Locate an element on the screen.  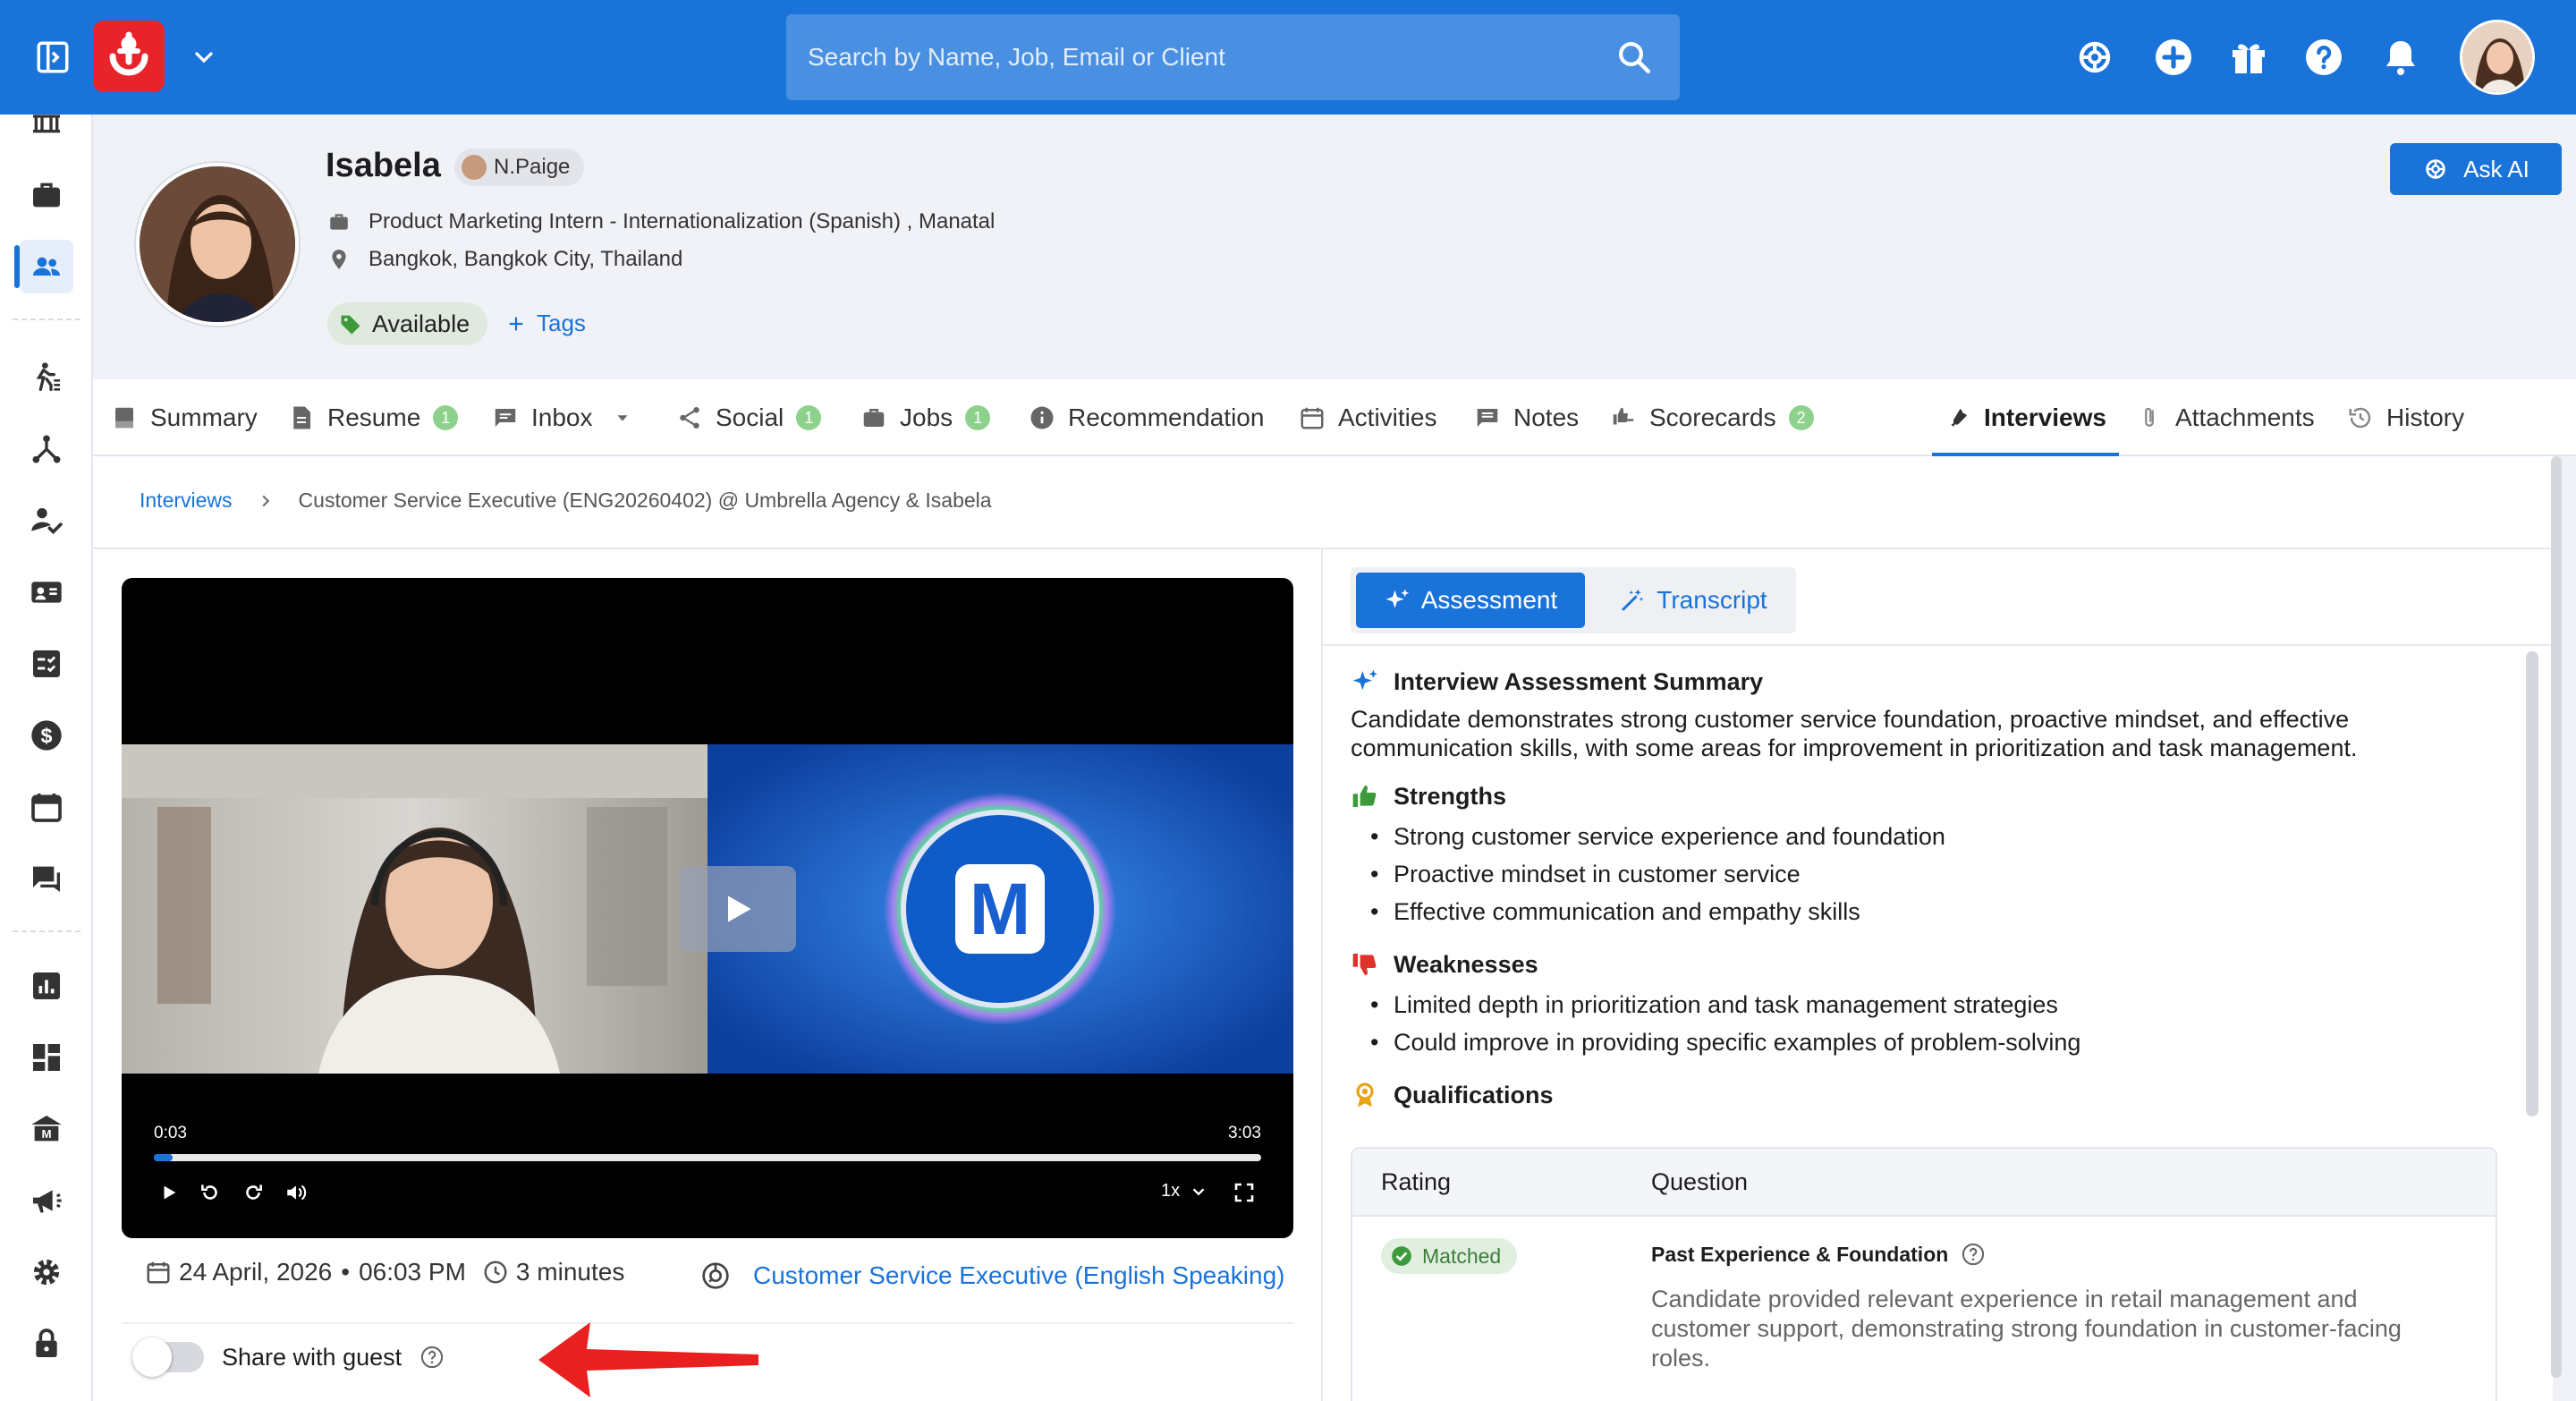
calendar-icon is located at coordinates (46, 808).